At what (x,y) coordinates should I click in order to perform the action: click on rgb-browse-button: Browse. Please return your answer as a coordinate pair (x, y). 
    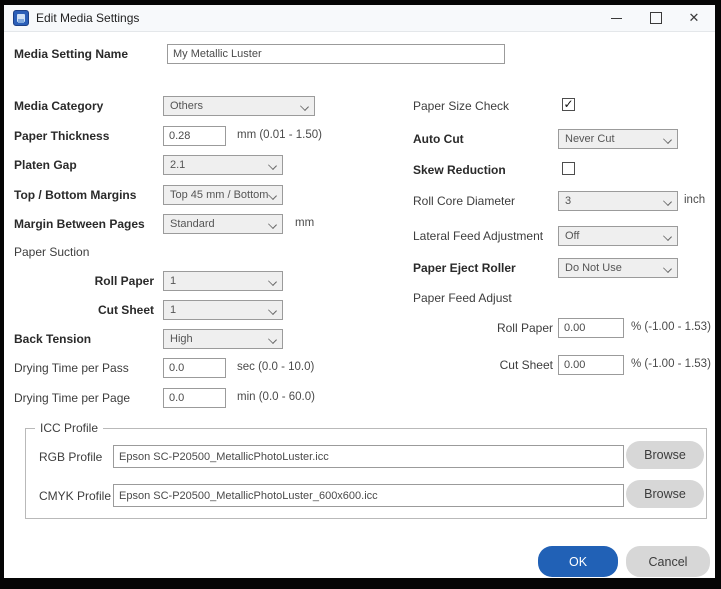
    Looking at the image, I should click on (665, 455).